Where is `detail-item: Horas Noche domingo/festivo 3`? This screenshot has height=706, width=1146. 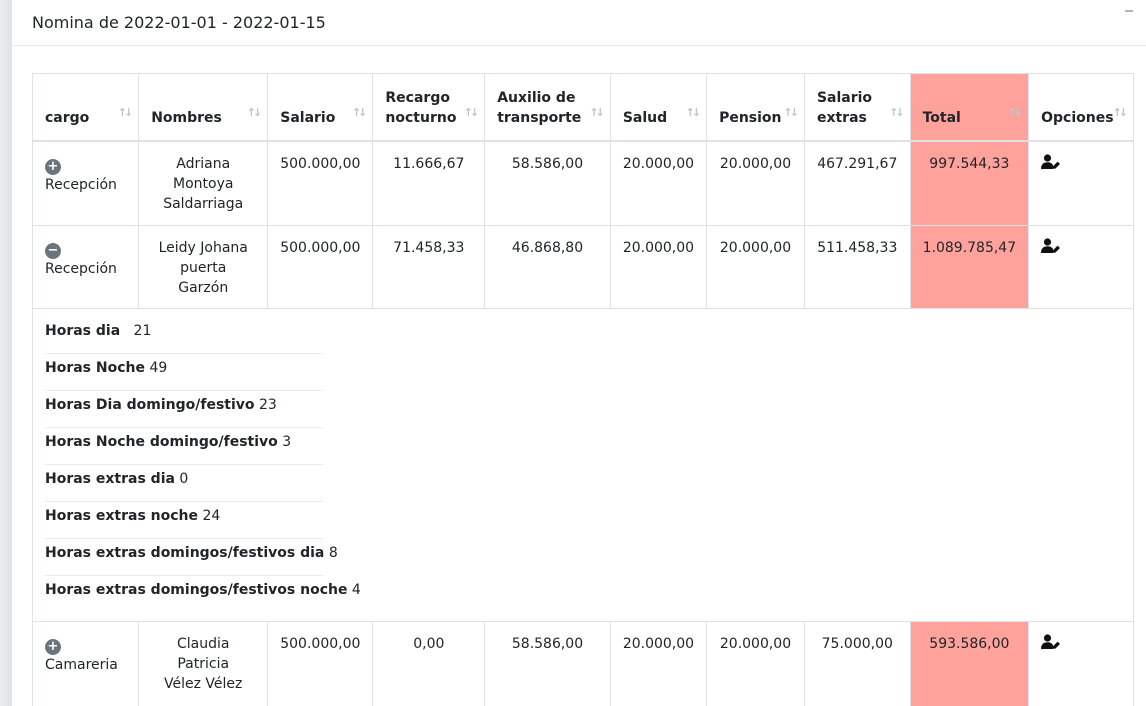 detail-item: Horas Noche domingo/festivo 3 is located at coordinates (184, 446).